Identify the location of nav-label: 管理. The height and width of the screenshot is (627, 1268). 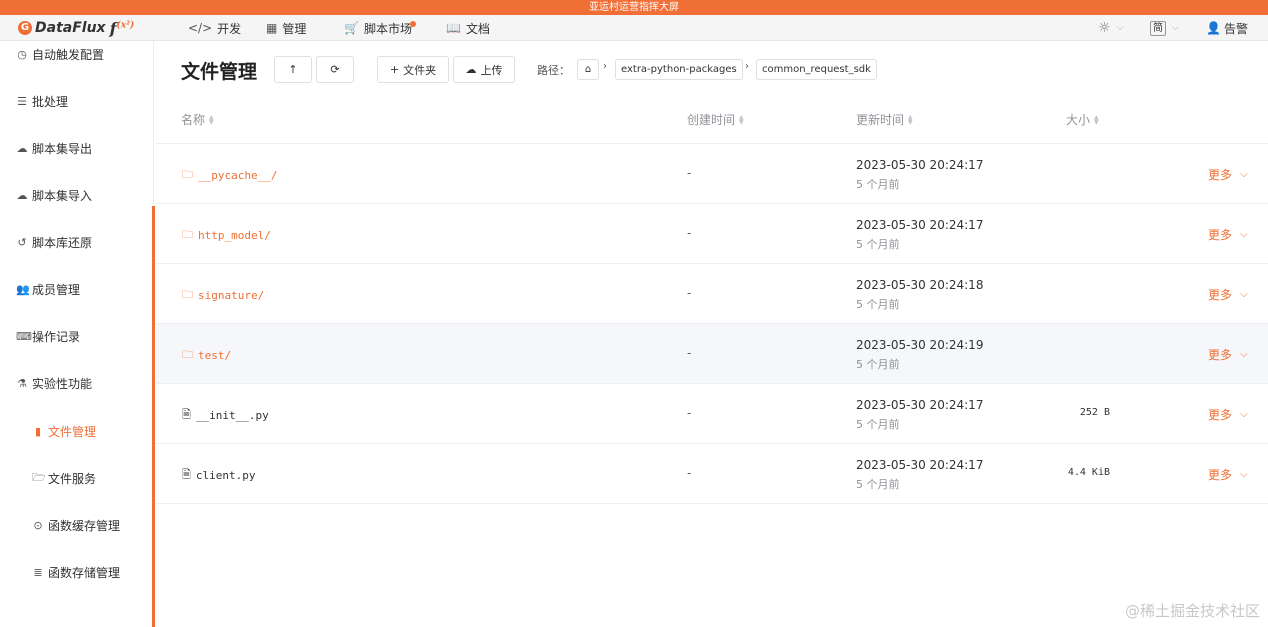
(294, 28).